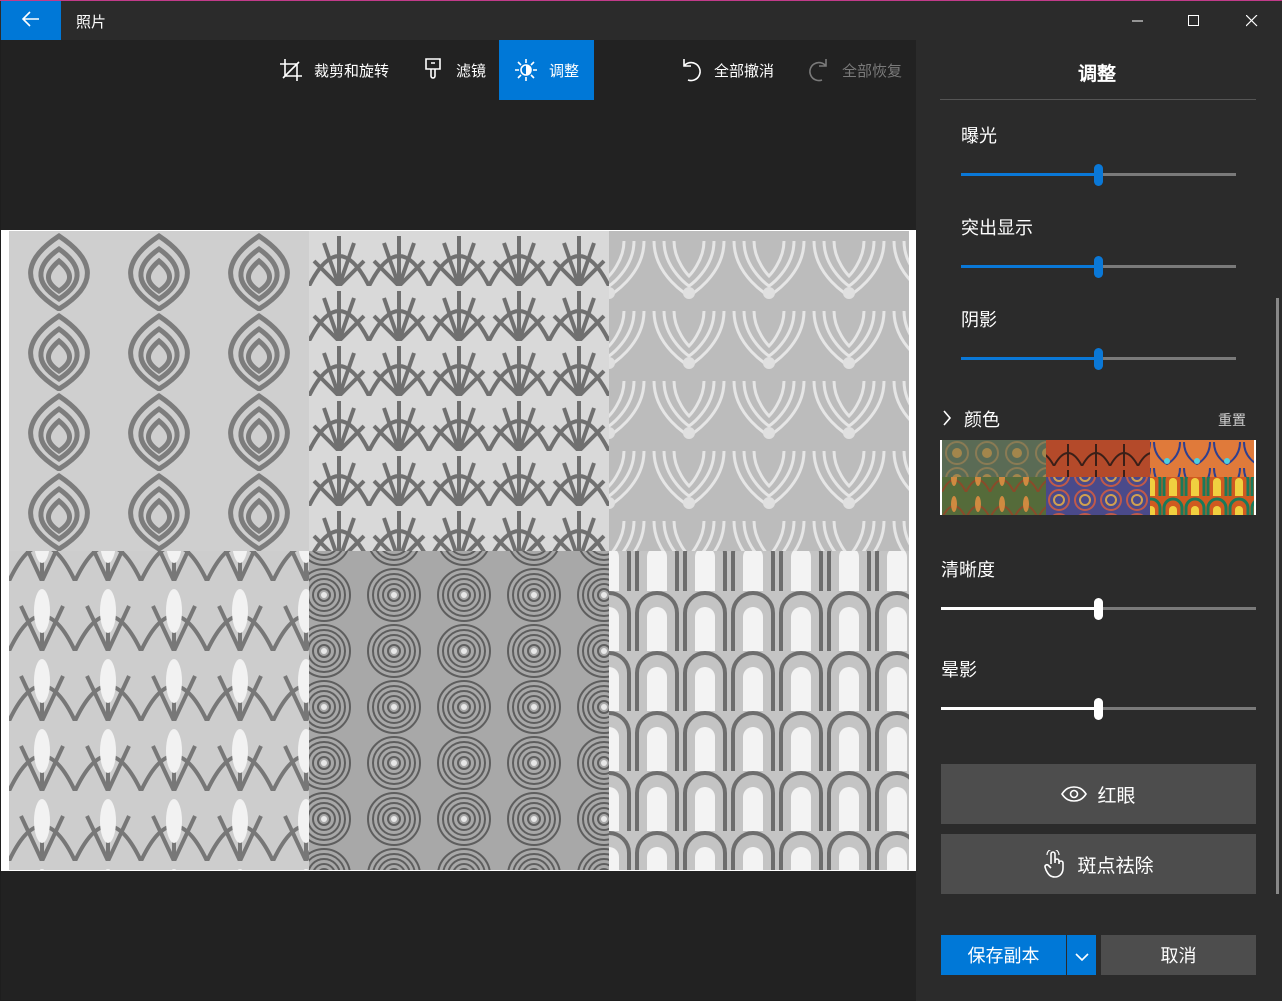  I want to click on eye-icon, so click(1074, 794).